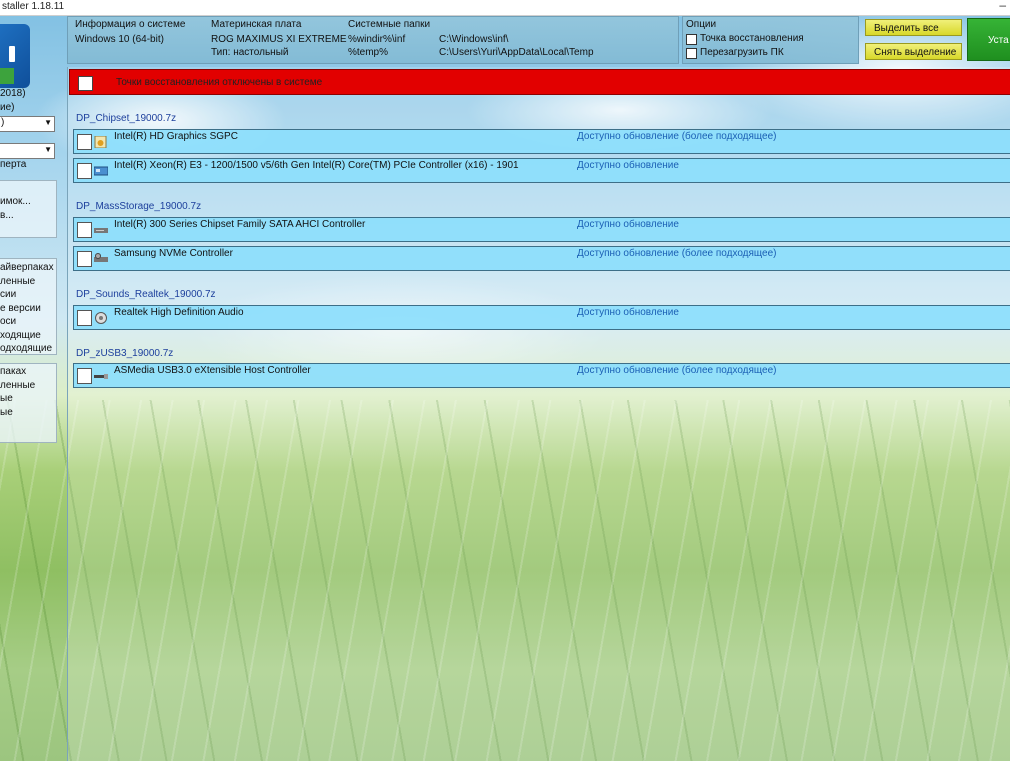  Describe the element at coordinates (752, 38) in the screenshot. I see `restore-point-label: Точка восстановления` at that location.